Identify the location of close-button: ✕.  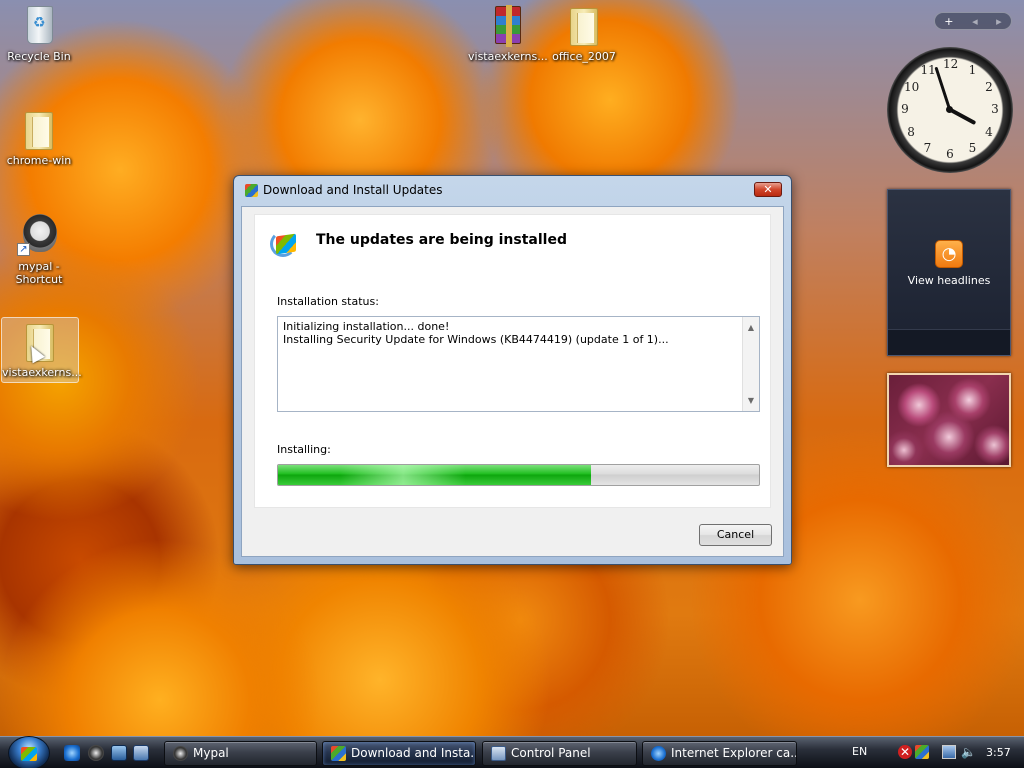
(768, 189).